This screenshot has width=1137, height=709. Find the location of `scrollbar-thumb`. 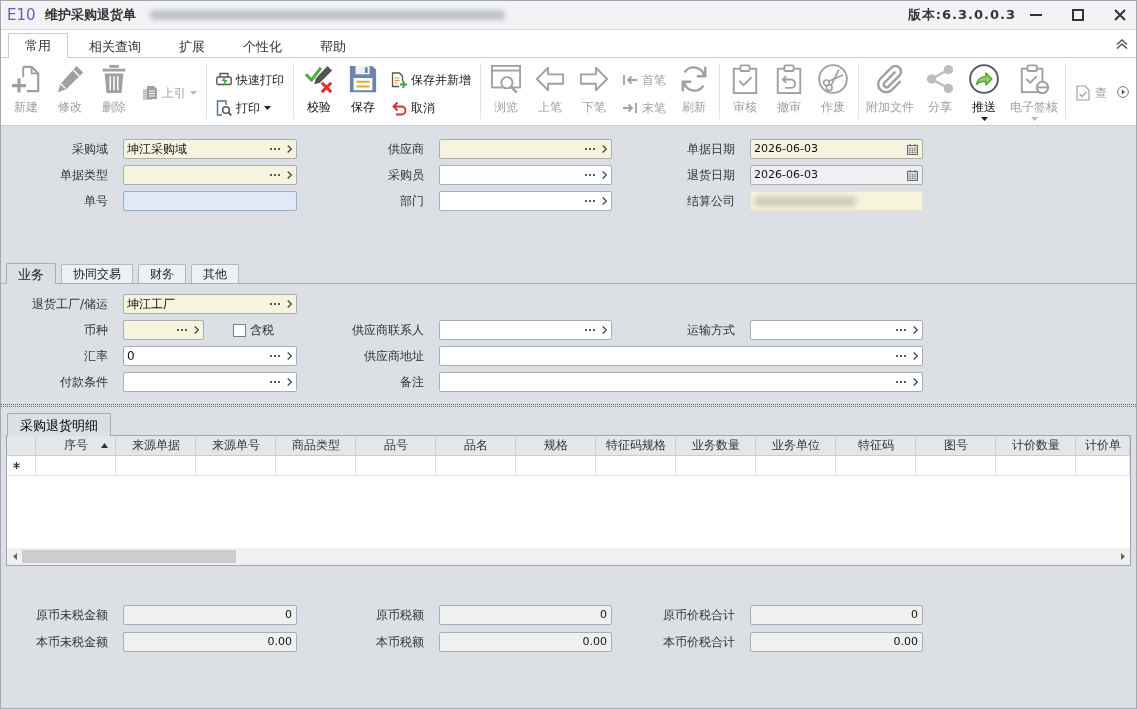

scrollbar-thumb is located at coordinates (129, 556).